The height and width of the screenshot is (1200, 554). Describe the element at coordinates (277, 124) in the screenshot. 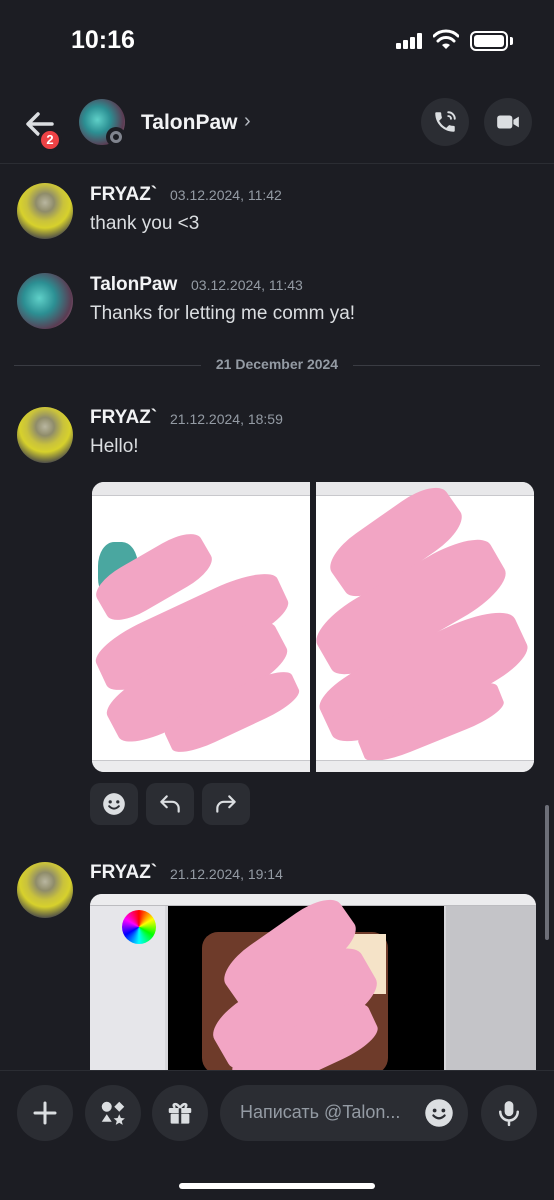

I see `chat-header: 2 TalonPaw ›` at that location.